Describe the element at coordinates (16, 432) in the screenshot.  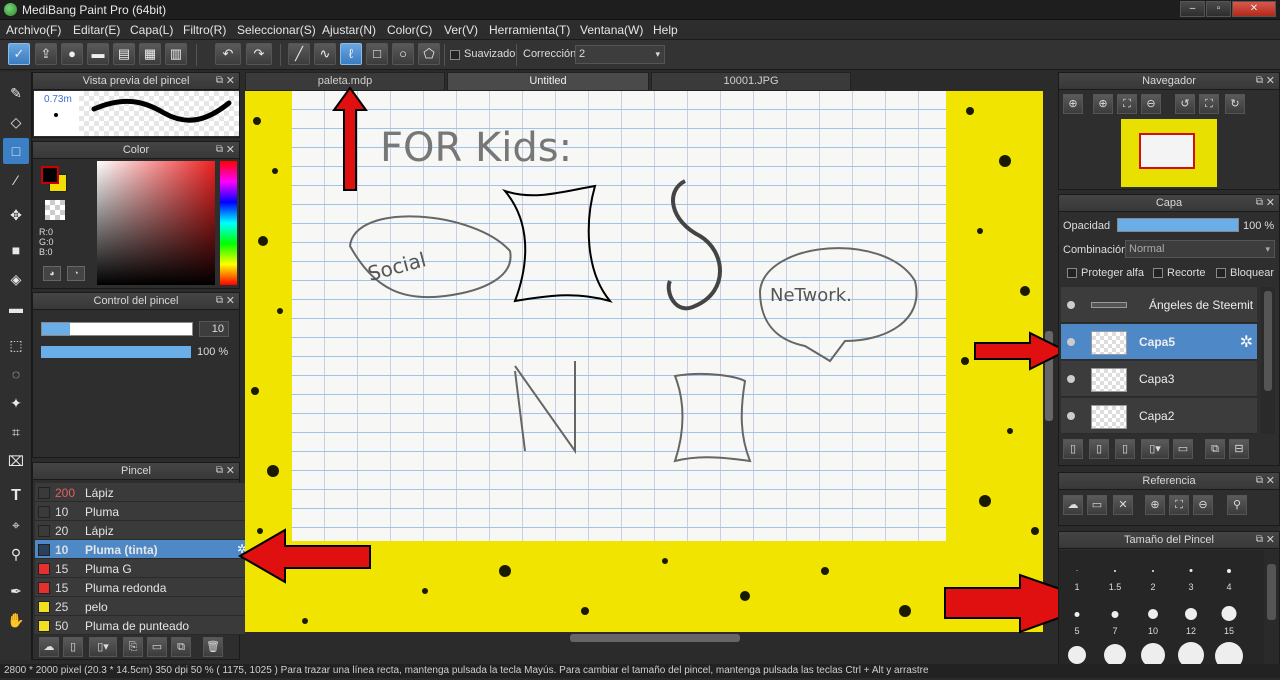
I see `select-pen-tool-icon: ⌗` at that location.